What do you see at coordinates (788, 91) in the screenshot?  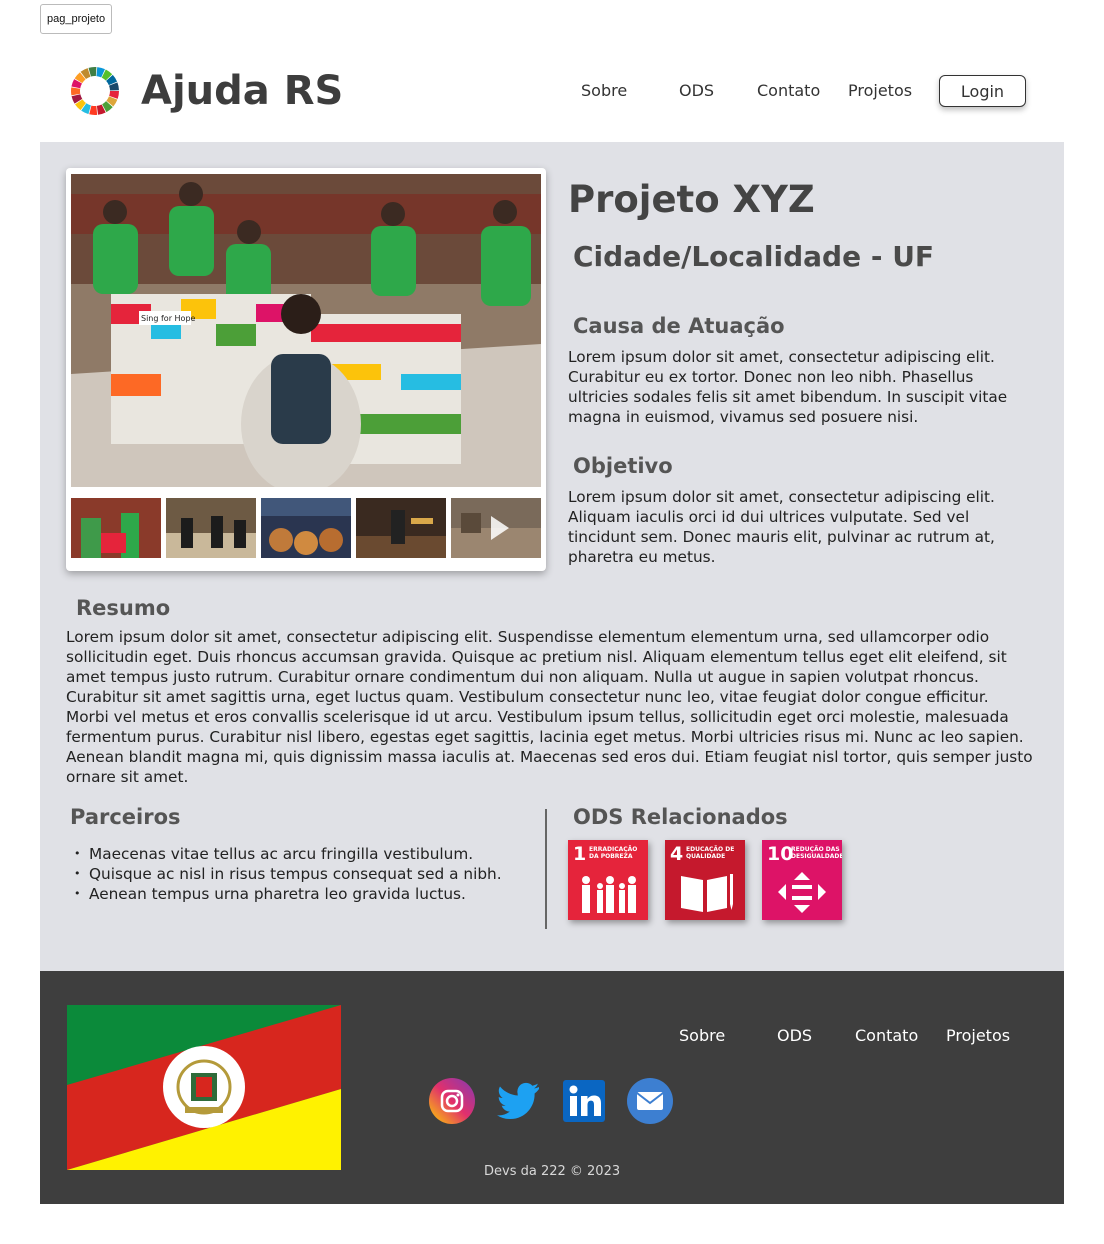 I see `nav-link-contato: Contato` at bounding box center [788, 91].